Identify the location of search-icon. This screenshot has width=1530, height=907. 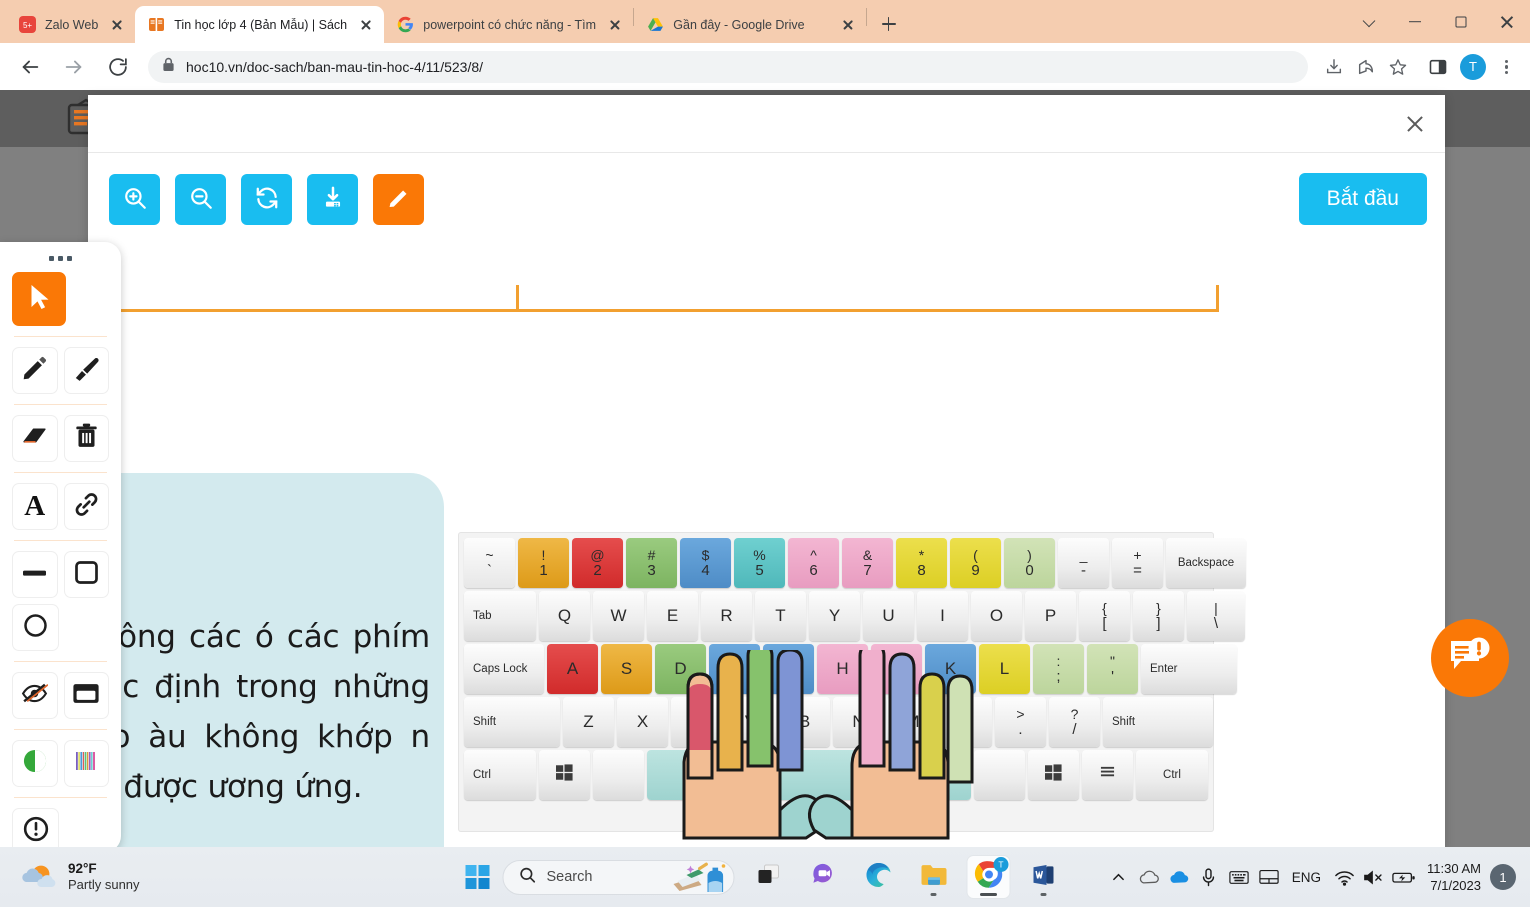
(528, 877).